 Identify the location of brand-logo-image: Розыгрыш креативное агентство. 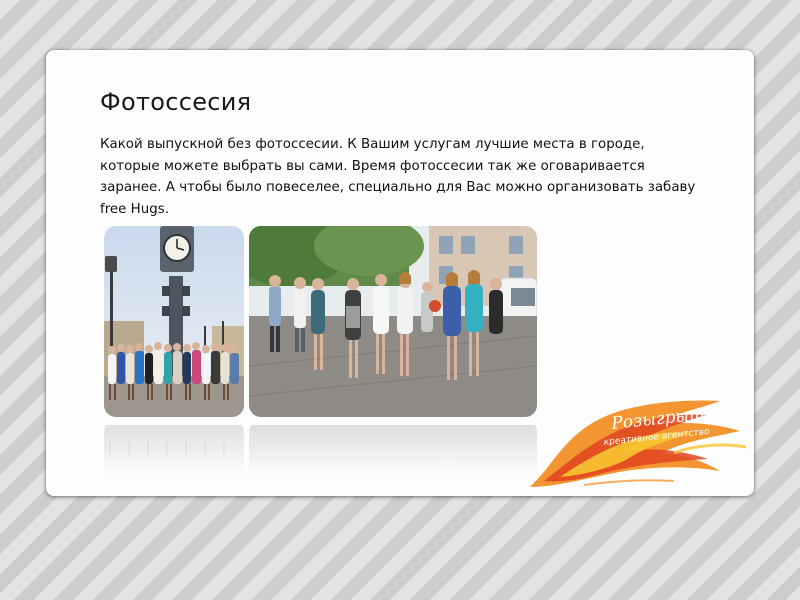
(638, 443).